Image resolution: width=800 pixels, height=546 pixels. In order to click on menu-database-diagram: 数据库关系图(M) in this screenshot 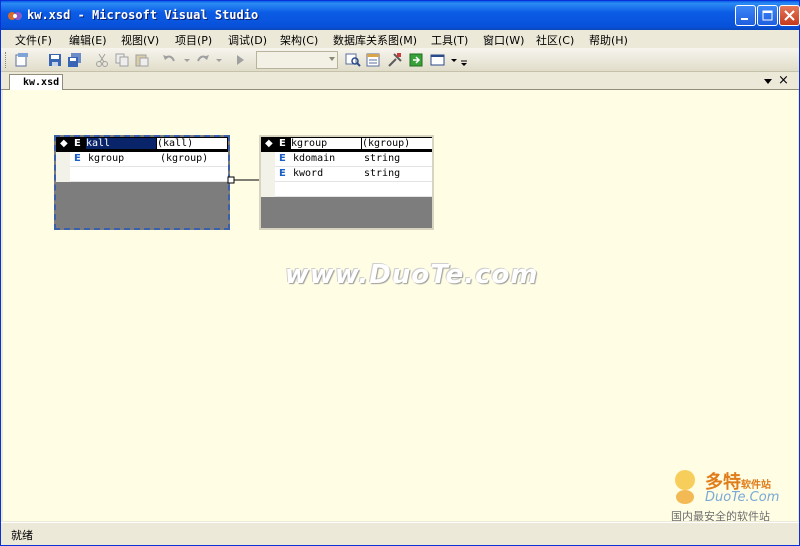, I will do `click(375, 40)`.